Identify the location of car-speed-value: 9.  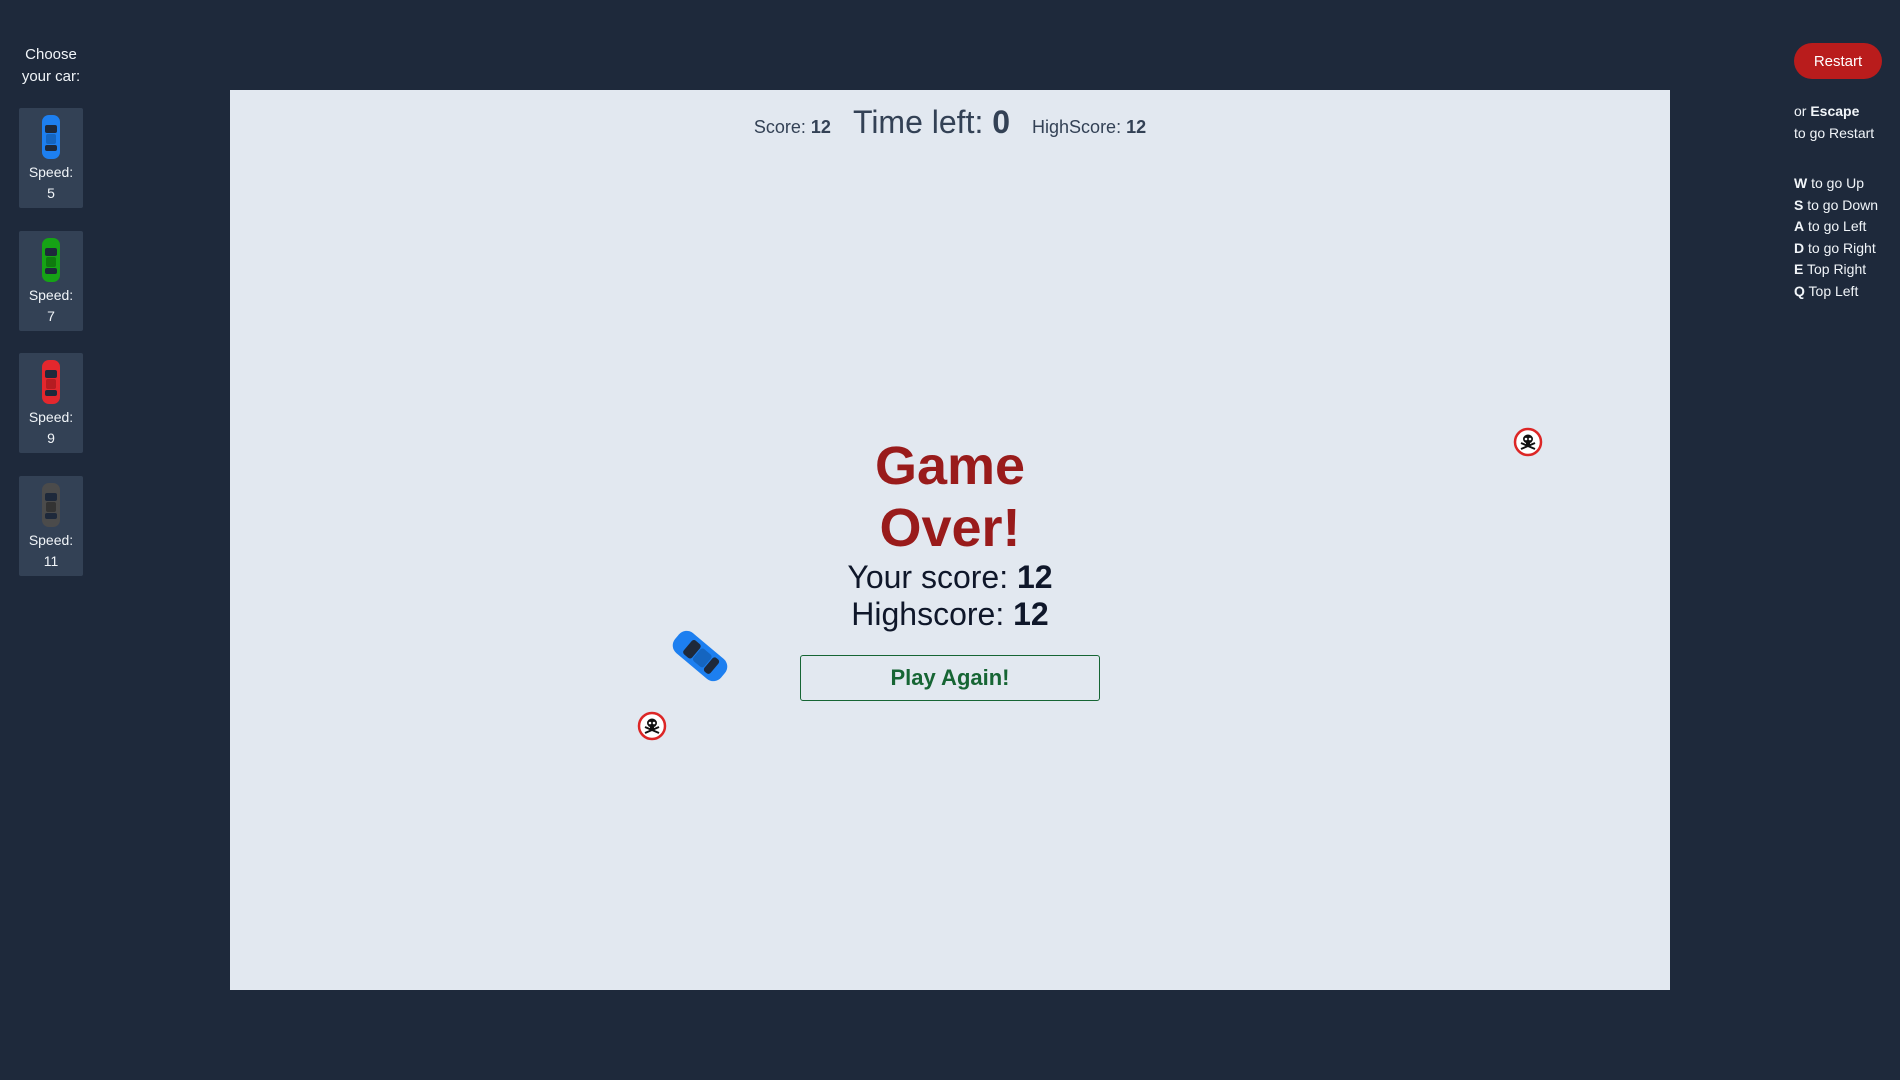
(51, 438).